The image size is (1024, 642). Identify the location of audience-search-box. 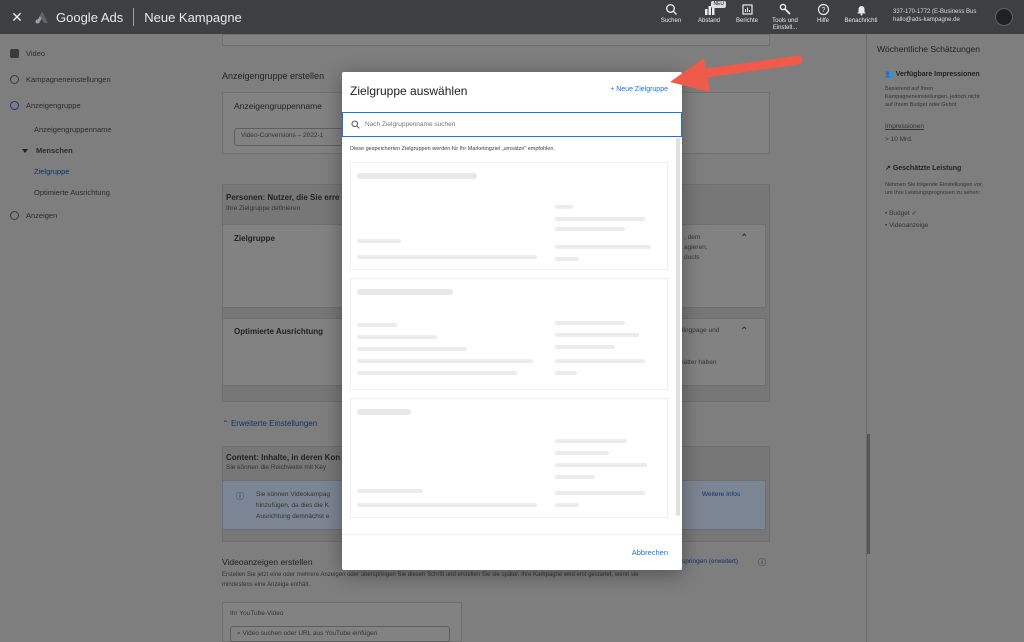
(512, 124).